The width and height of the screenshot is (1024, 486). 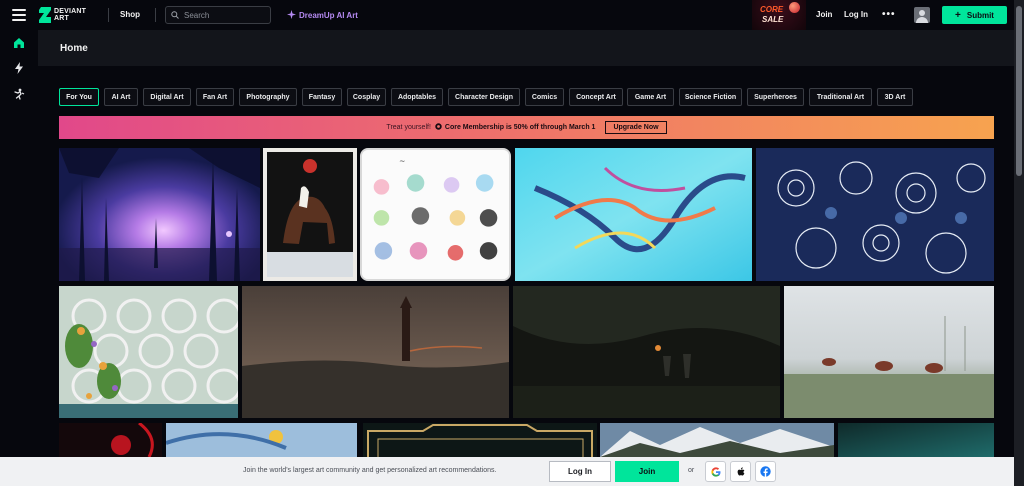 What do you see at coordinates (824, 14) in the screenshot?
I see `join-link: Join` at bounding box center [824, 14].